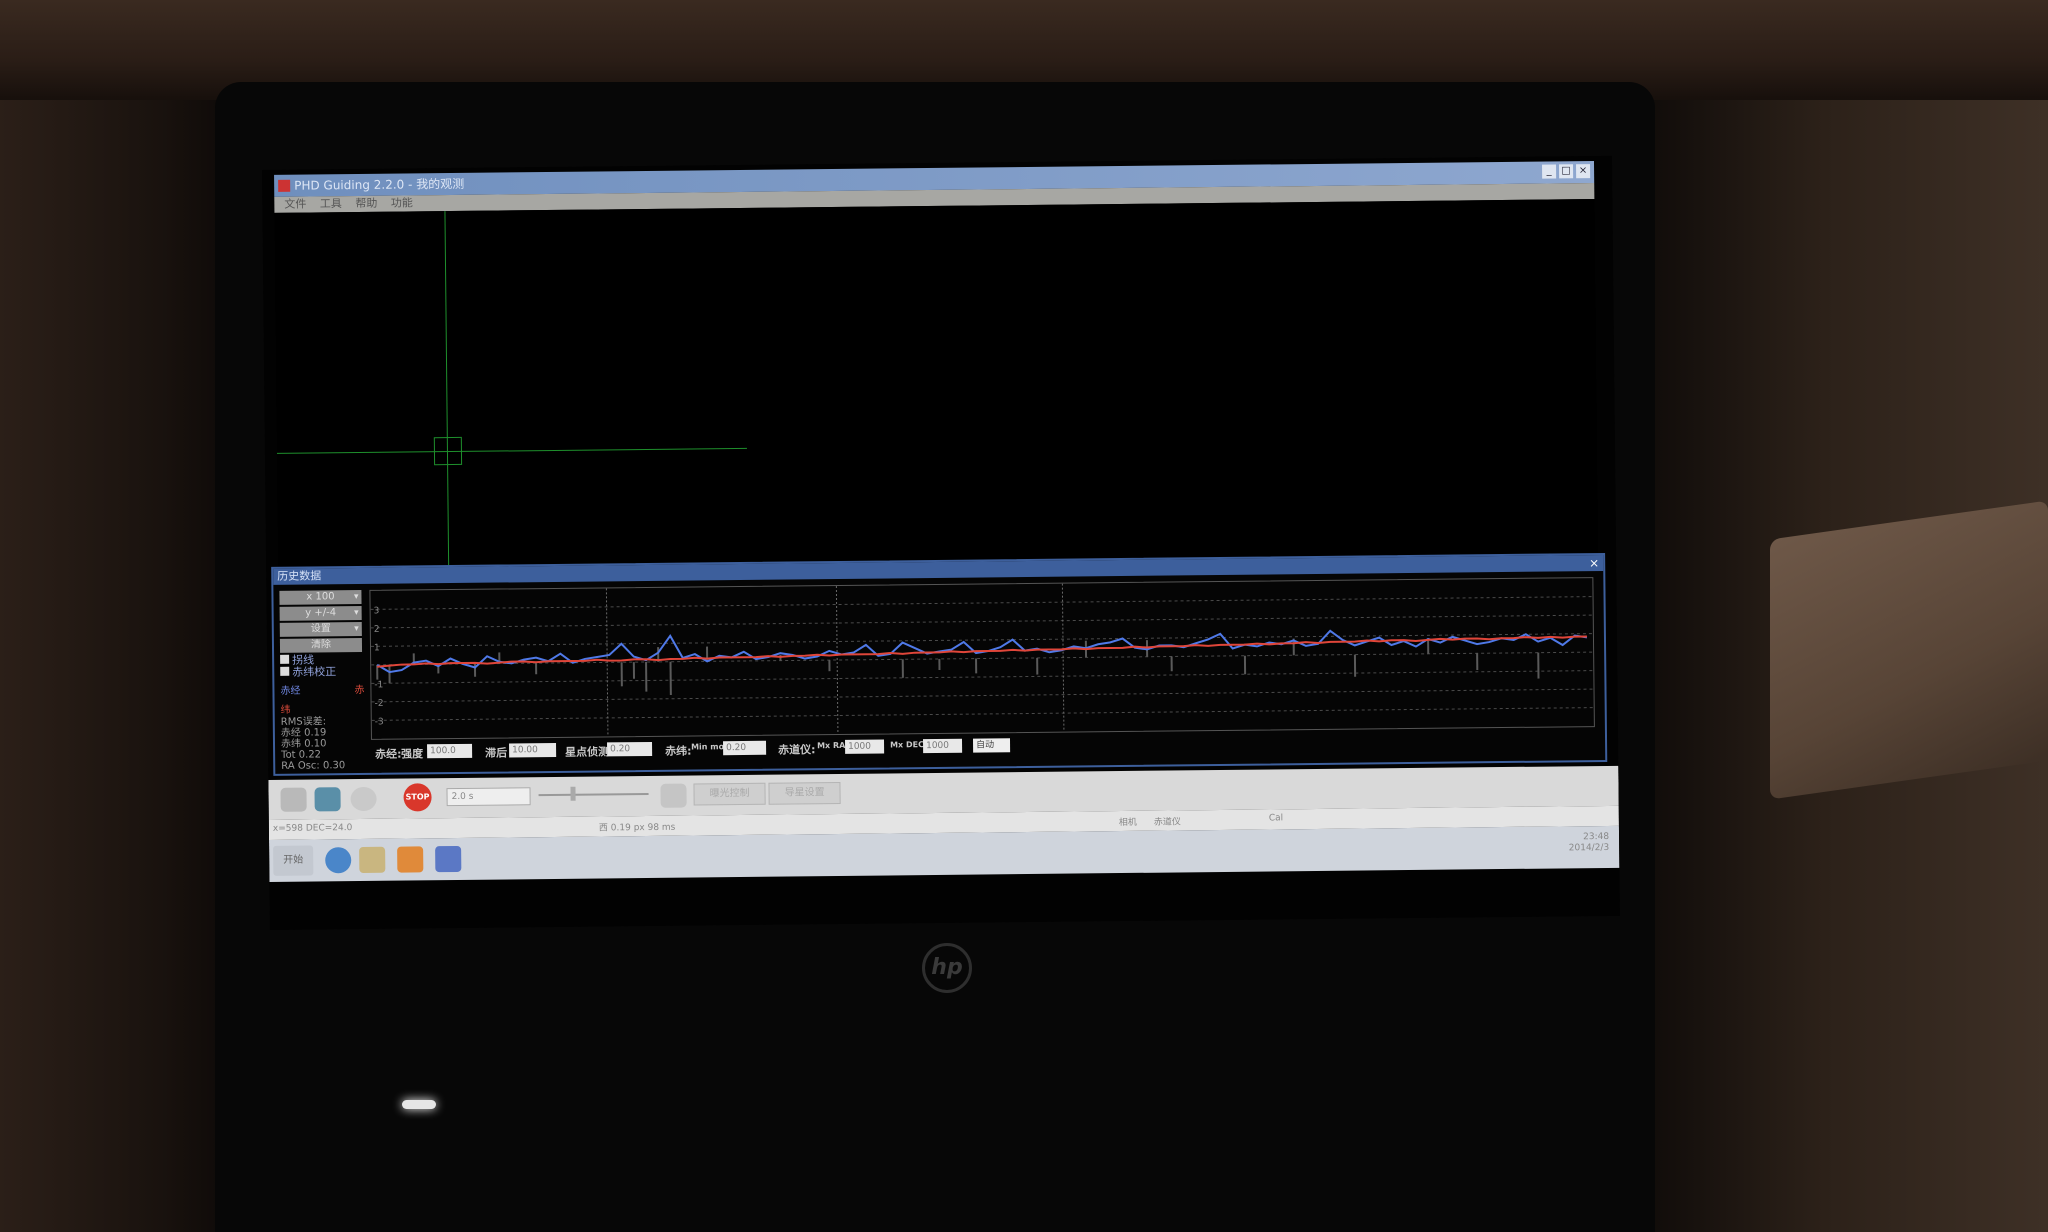  I want to click on dec-mode-select: 自动, so click(991, 745).